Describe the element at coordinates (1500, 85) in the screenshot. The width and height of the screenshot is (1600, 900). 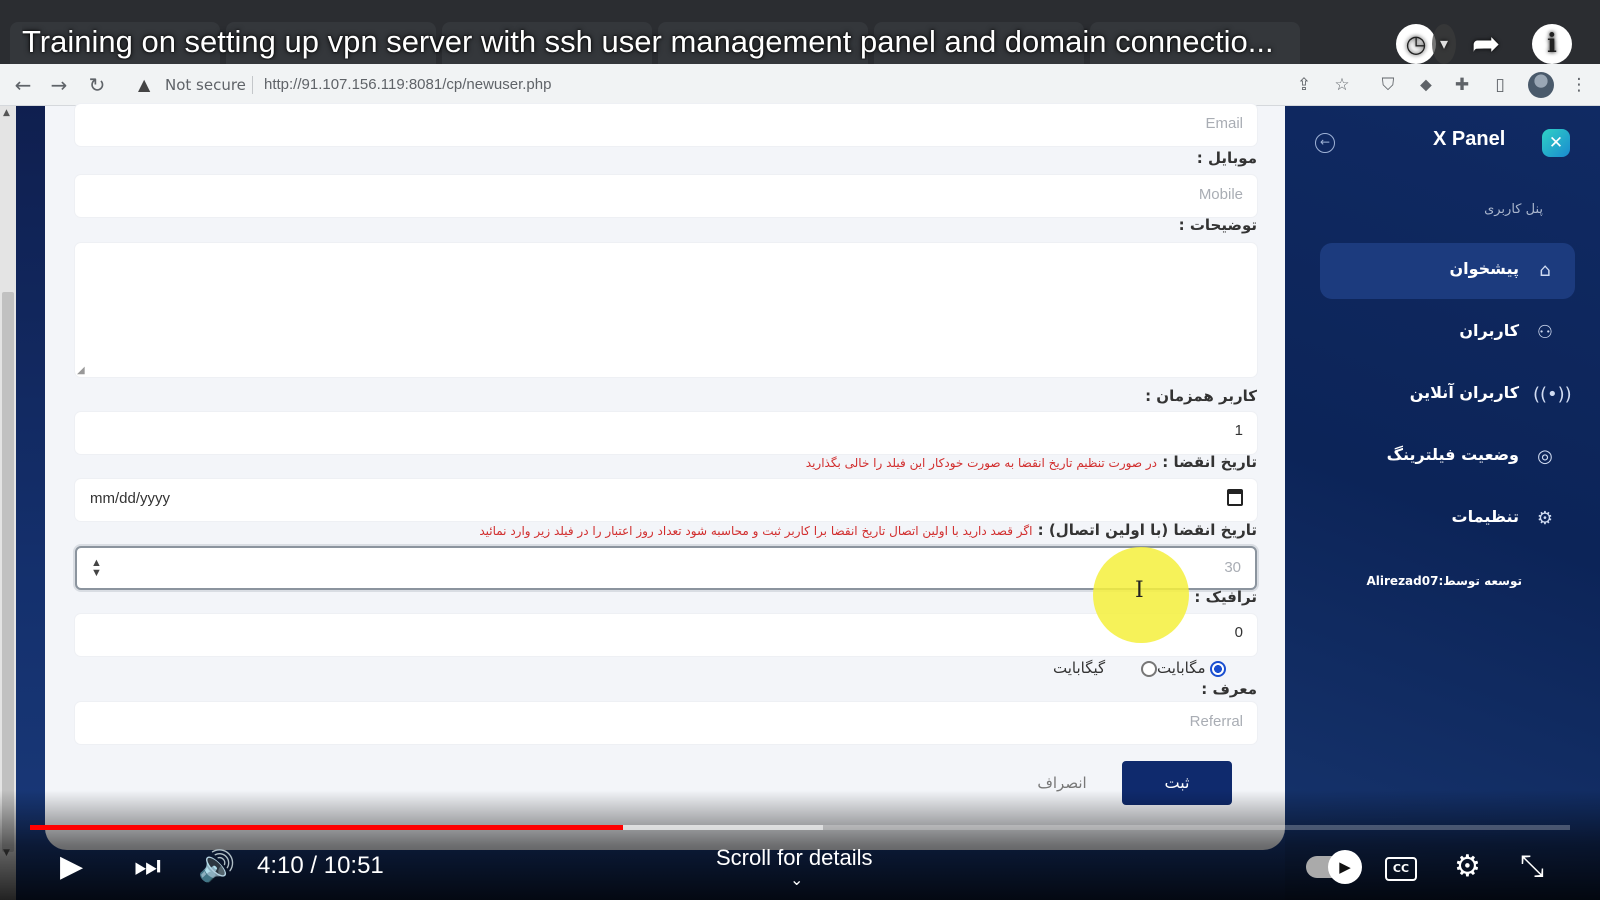
I see `side-panel-icon: ▯` at that location.